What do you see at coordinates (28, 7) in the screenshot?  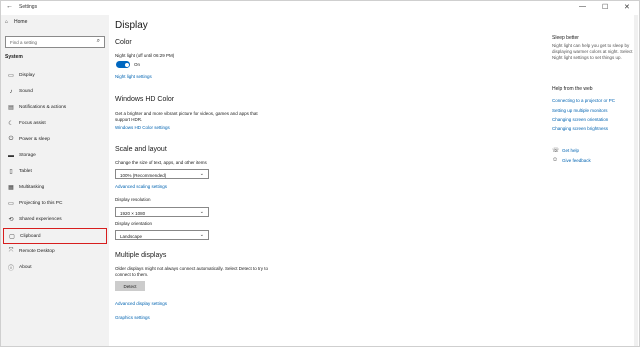 I see `window-title: Settings` at bounding box center [28, 7].